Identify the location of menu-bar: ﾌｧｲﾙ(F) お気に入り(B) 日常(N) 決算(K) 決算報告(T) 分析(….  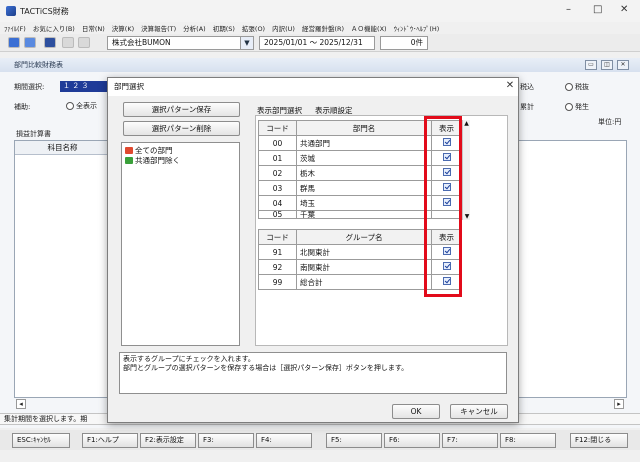
(320, 28).